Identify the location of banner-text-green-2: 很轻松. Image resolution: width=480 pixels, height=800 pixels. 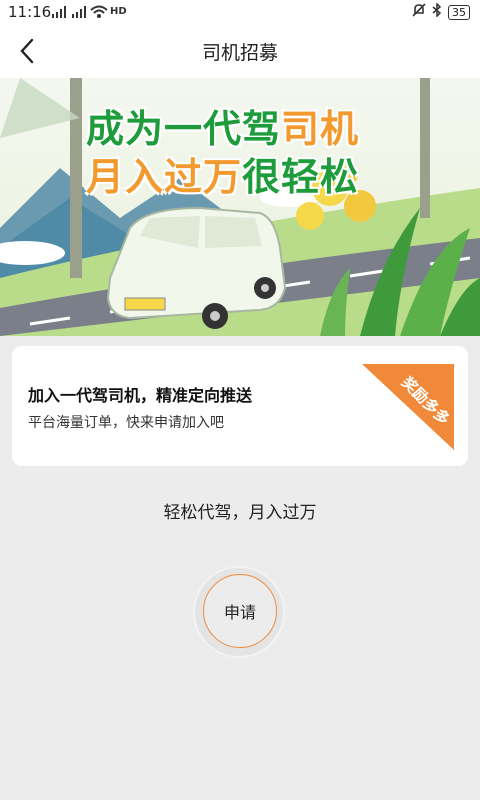
(301, 177).